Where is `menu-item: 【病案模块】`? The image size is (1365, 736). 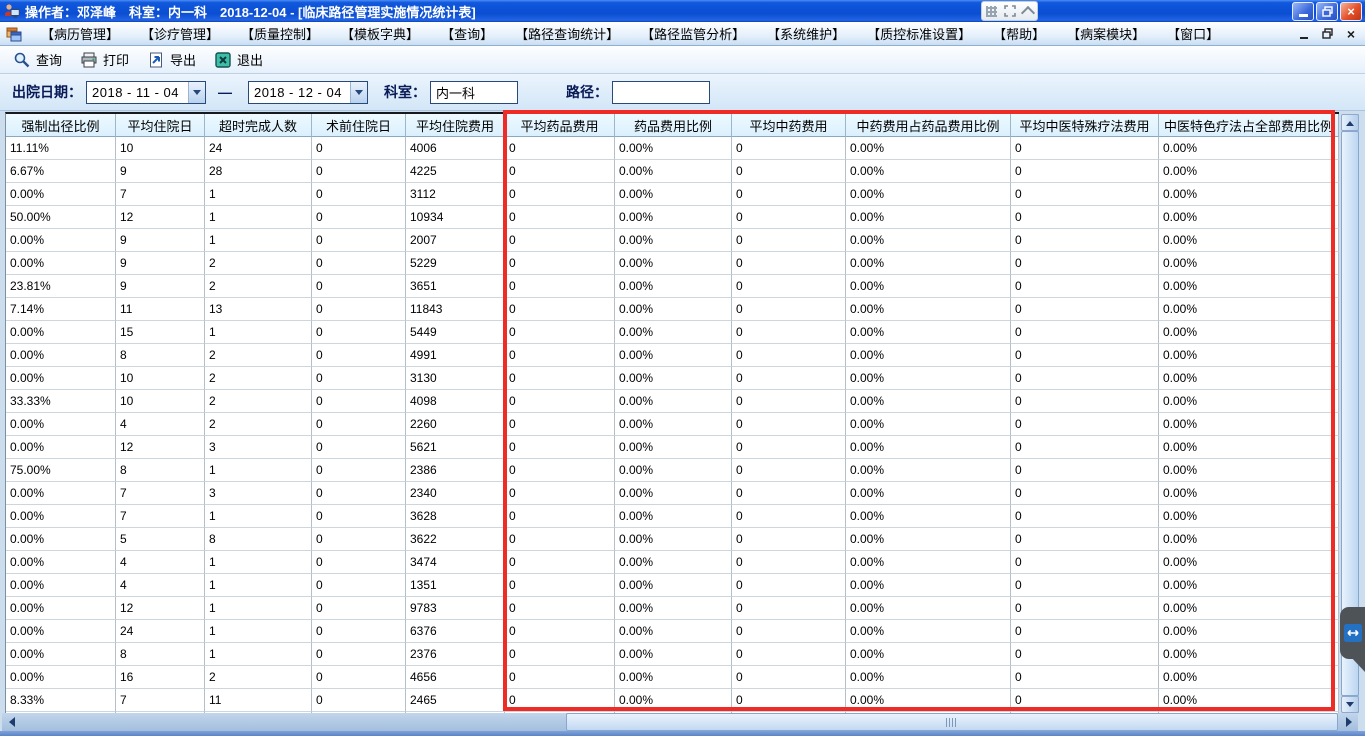
menu-item: 【病案模块】 is located at coordinates (1106, 33).